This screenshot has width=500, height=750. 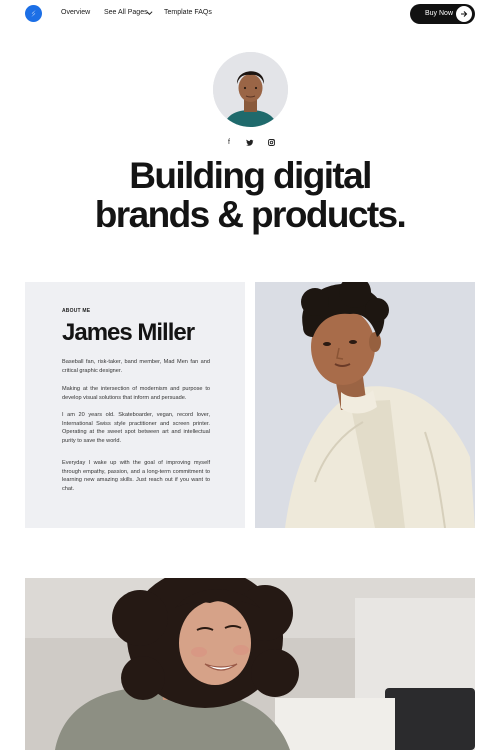 I want to click on twitter-icon, so click(x=251, y=142).